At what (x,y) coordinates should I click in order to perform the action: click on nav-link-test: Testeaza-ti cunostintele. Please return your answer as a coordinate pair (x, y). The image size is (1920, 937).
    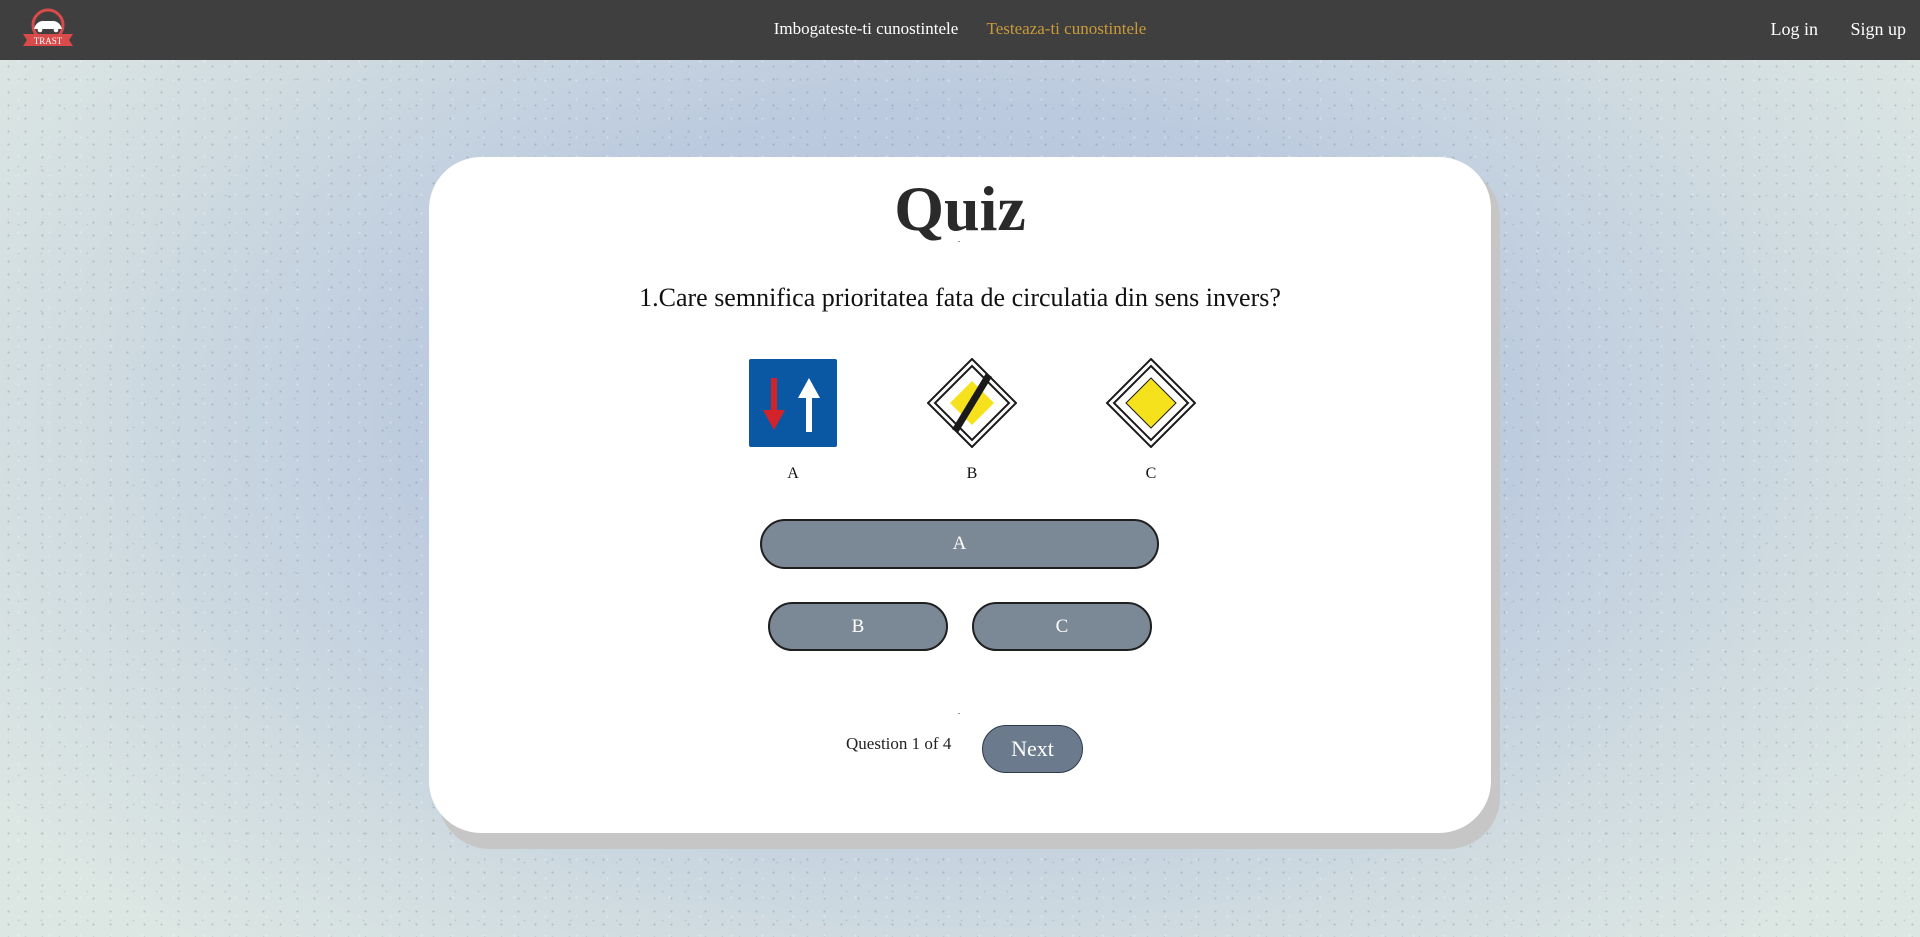
    Looking at the image, I should click on (1067, 29).